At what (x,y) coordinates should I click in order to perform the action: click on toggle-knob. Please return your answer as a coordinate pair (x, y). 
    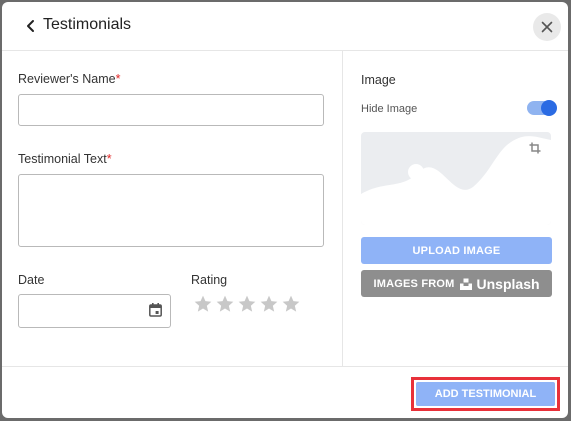
    Looking at the image, I should click on (549, 108).